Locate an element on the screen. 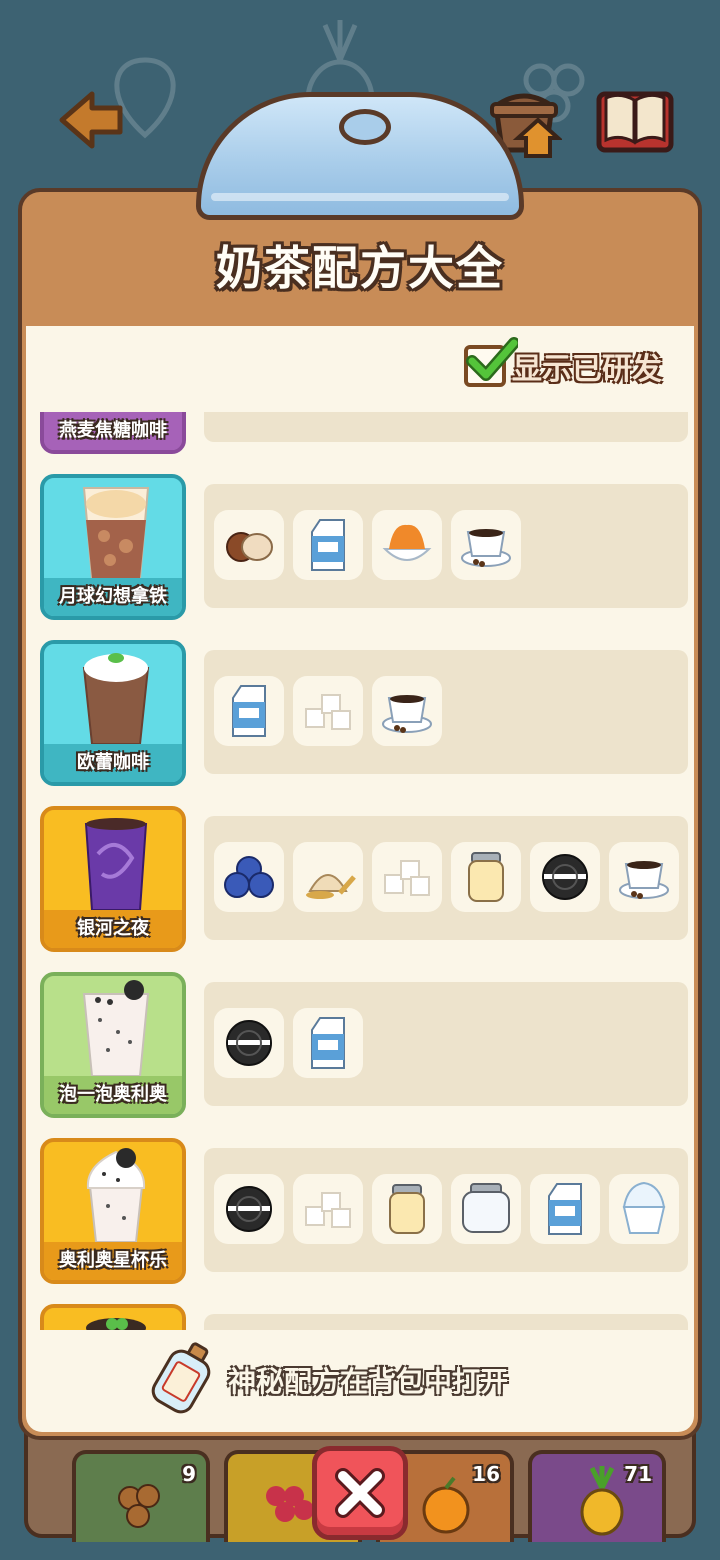 This screenshot has height=1560, width=720. show-developed-checkbox is located at coordinates (491, 362).